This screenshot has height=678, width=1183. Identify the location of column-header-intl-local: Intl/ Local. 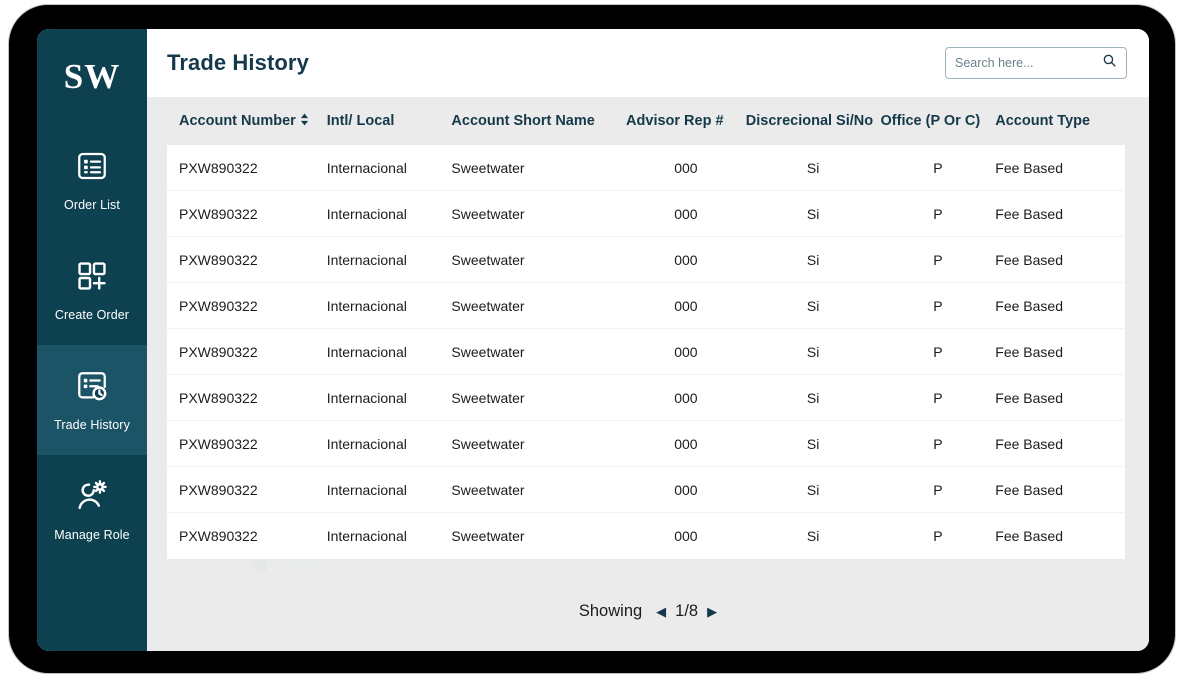
(389, 121).